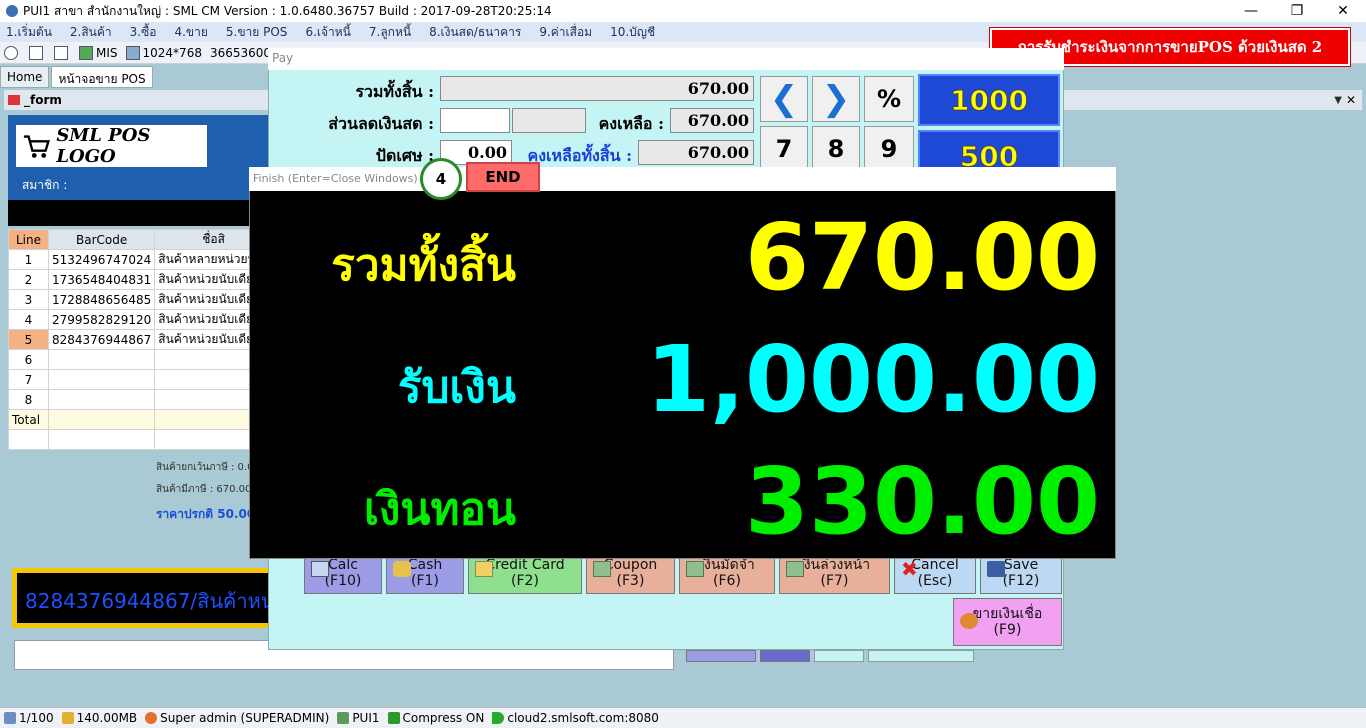 Image resolution: width=1366 pixels, height=728 pixels. I want to click on col-barcode: BarCode, so click(101, 239).